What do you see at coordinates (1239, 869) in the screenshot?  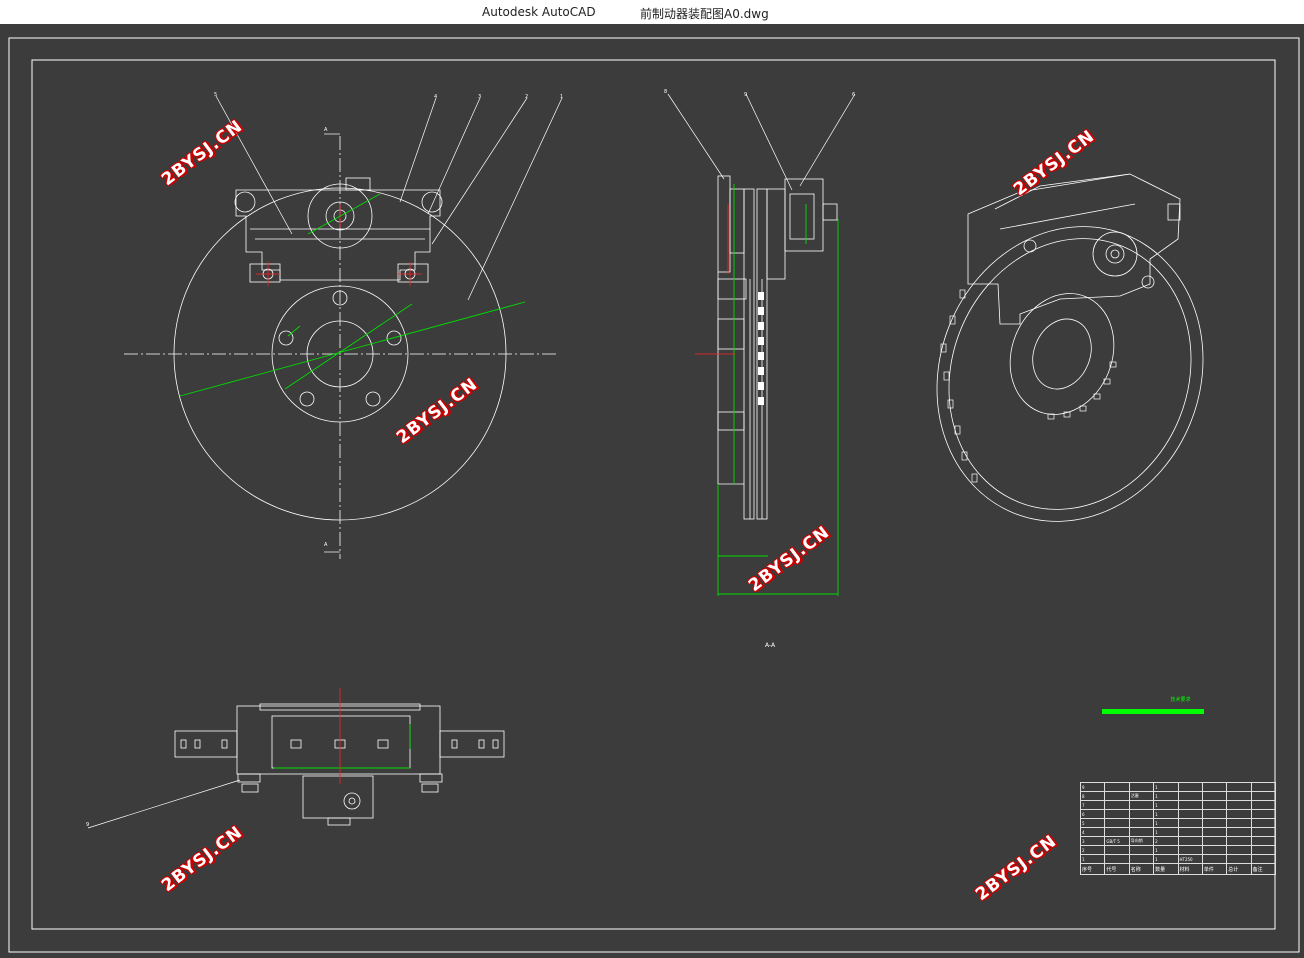 I see `bom-header-cell: 总计` at bounding box center [1239, 869].